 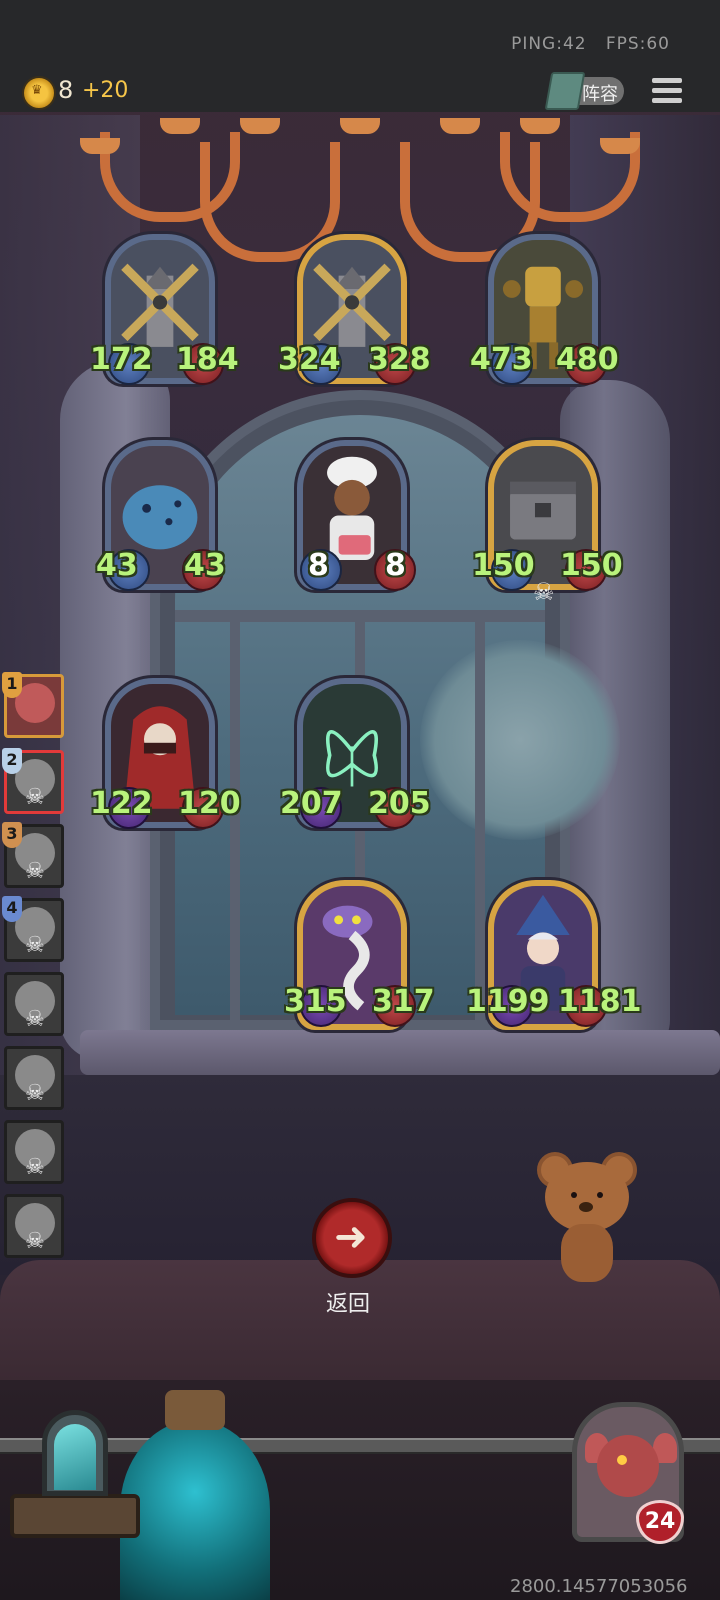 I want to click on unit-attack: 1199, so click(x=508, y=1001).